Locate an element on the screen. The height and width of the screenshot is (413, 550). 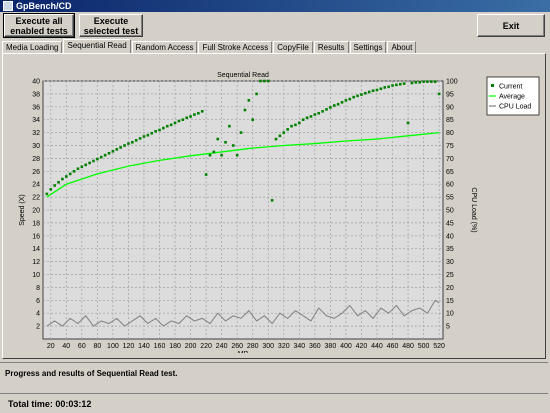
y-left-tick-label: 20 is located at coordinates (36, 211).